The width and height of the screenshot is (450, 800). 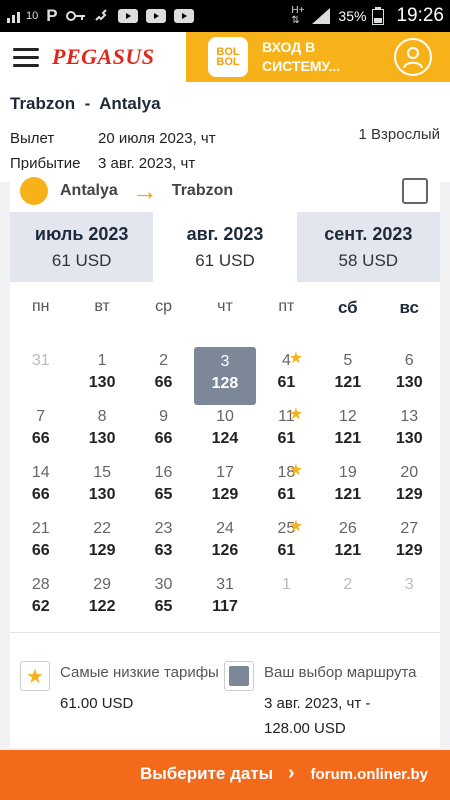 I want to click on cell-signal-icon, so click(x=321, y=16).